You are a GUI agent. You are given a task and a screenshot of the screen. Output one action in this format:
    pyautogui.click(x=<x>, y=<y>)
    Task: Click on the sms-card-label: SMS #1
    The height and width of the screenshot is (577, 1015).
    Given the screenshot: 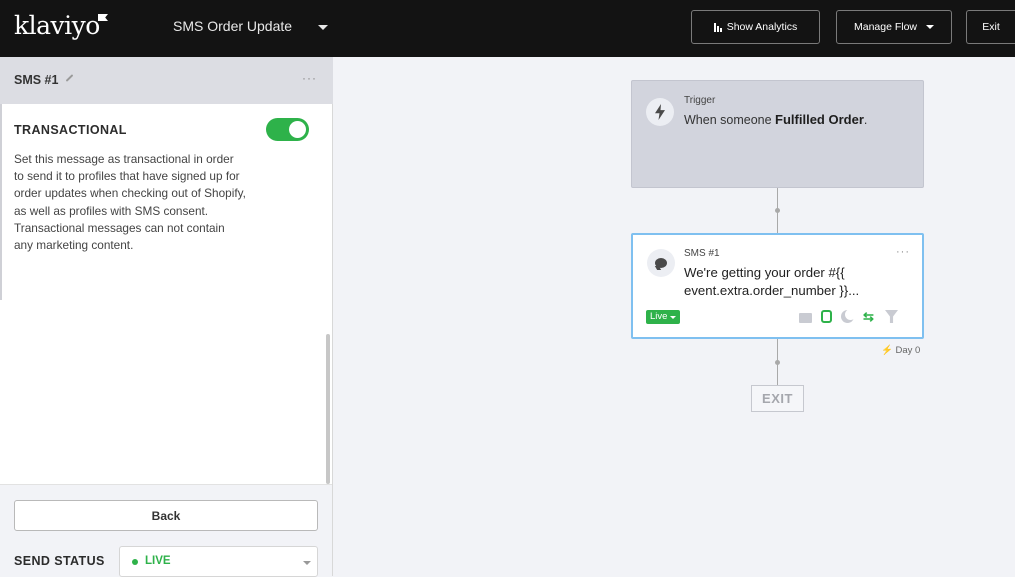 What is the action you would take?
    pyautogui.click(x=702, y=253)
    